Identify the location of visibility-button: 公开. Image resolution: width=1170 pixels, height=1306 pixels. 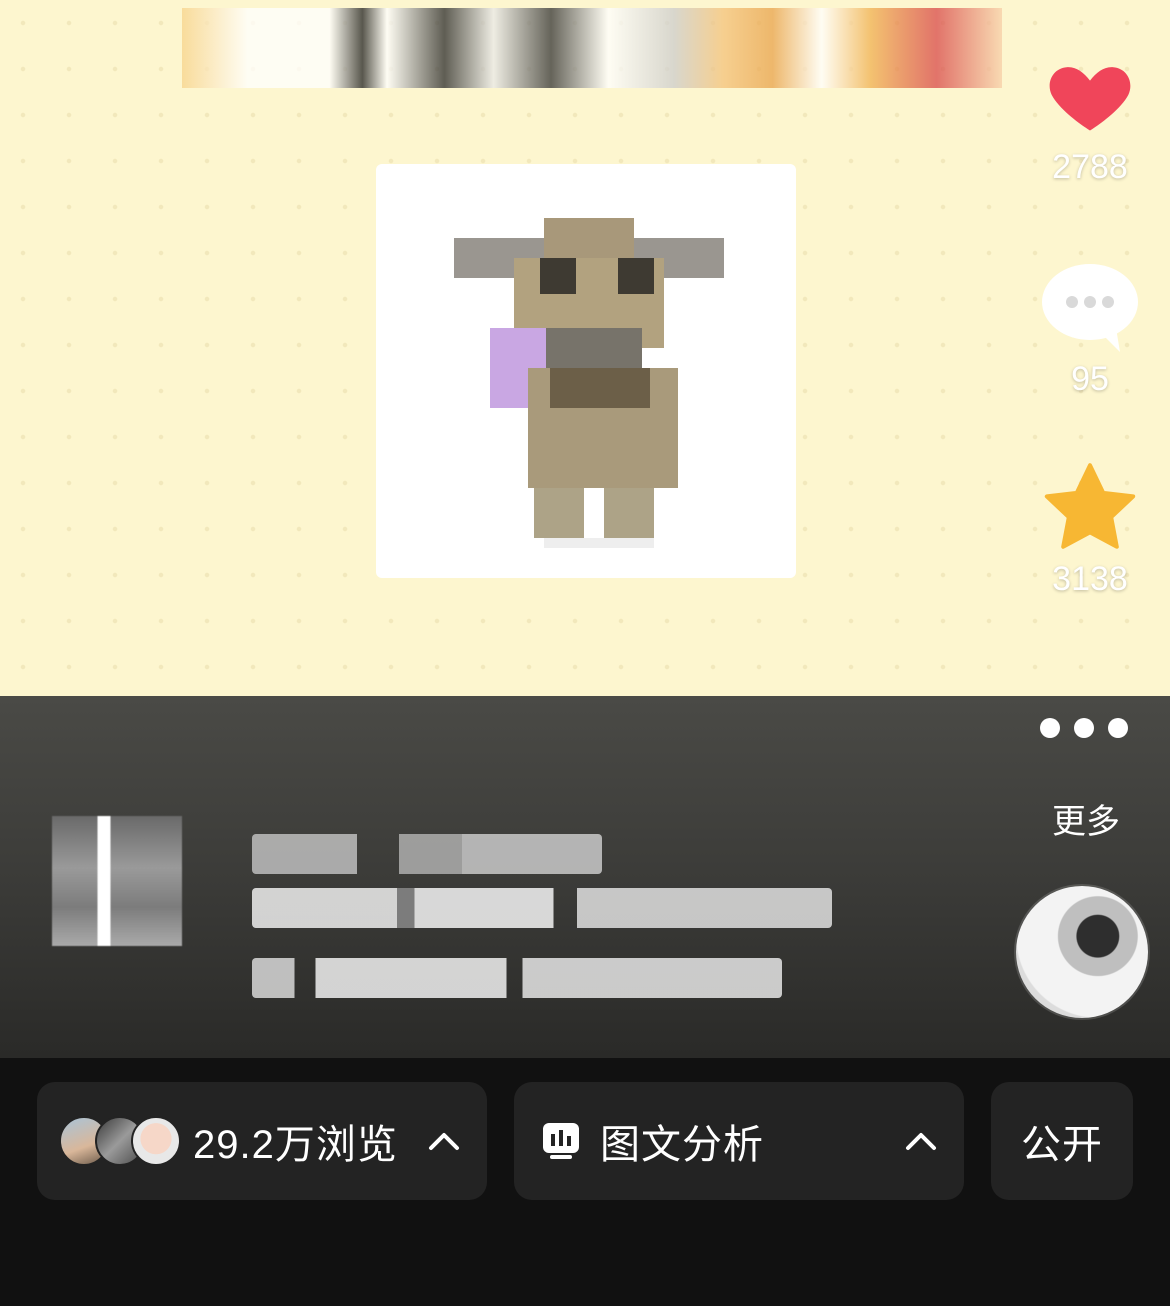
(1062, 1141).